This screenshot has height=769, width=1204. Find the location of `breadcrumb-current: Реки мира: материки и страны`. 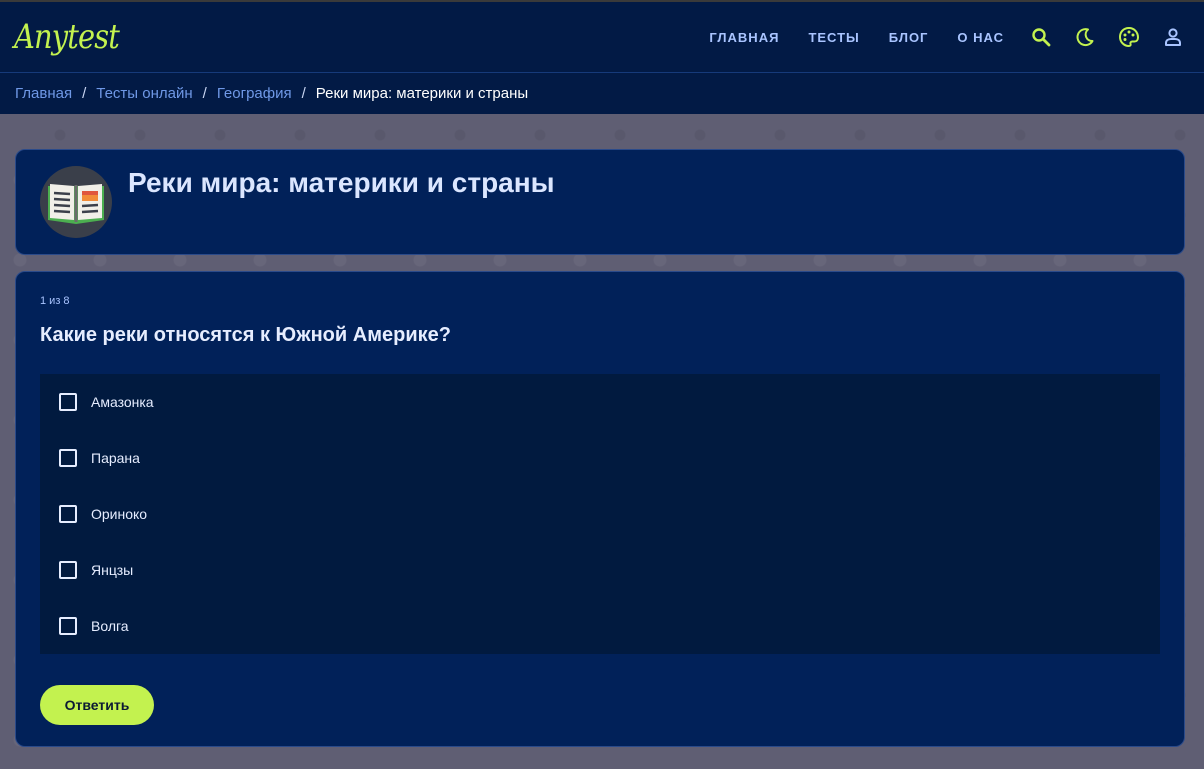

breadcrumb-current: Реки мира: материки и страны is located at coordinates (422, 93).